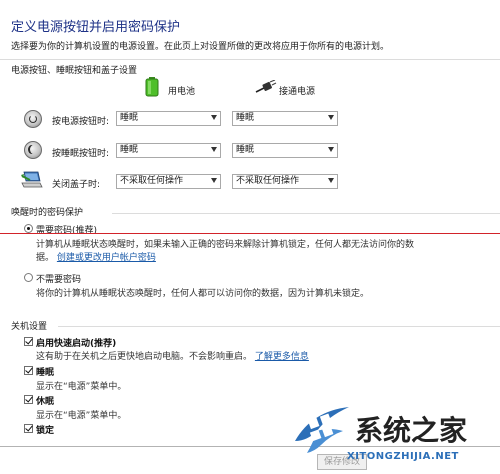 This screenshot has height=474, width=500. What do you see at coordinates (28, 399) in the screenshot?
I see `hibernate-checkbox` at bounding box center [28, 399].